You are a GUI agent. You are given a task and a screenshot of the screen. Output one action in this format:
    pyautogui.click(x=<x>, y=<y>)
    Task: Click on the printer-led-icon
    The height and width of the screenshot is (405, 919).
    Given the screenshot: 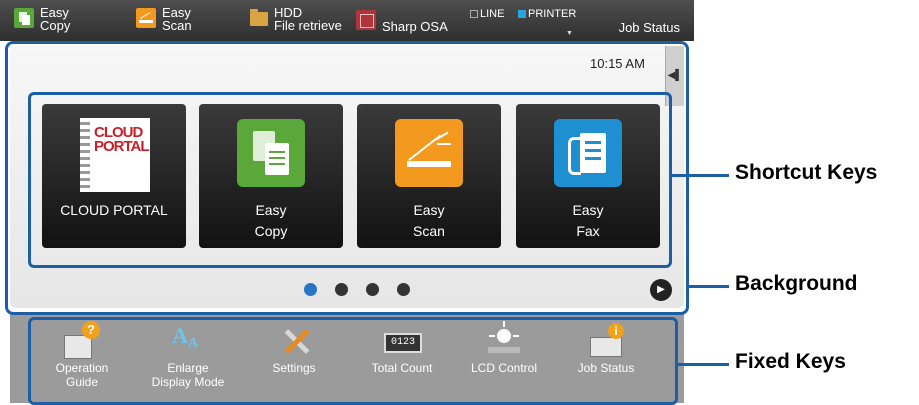 What is the action you would take?
    pyautogui.click(x=522, y=14)
    